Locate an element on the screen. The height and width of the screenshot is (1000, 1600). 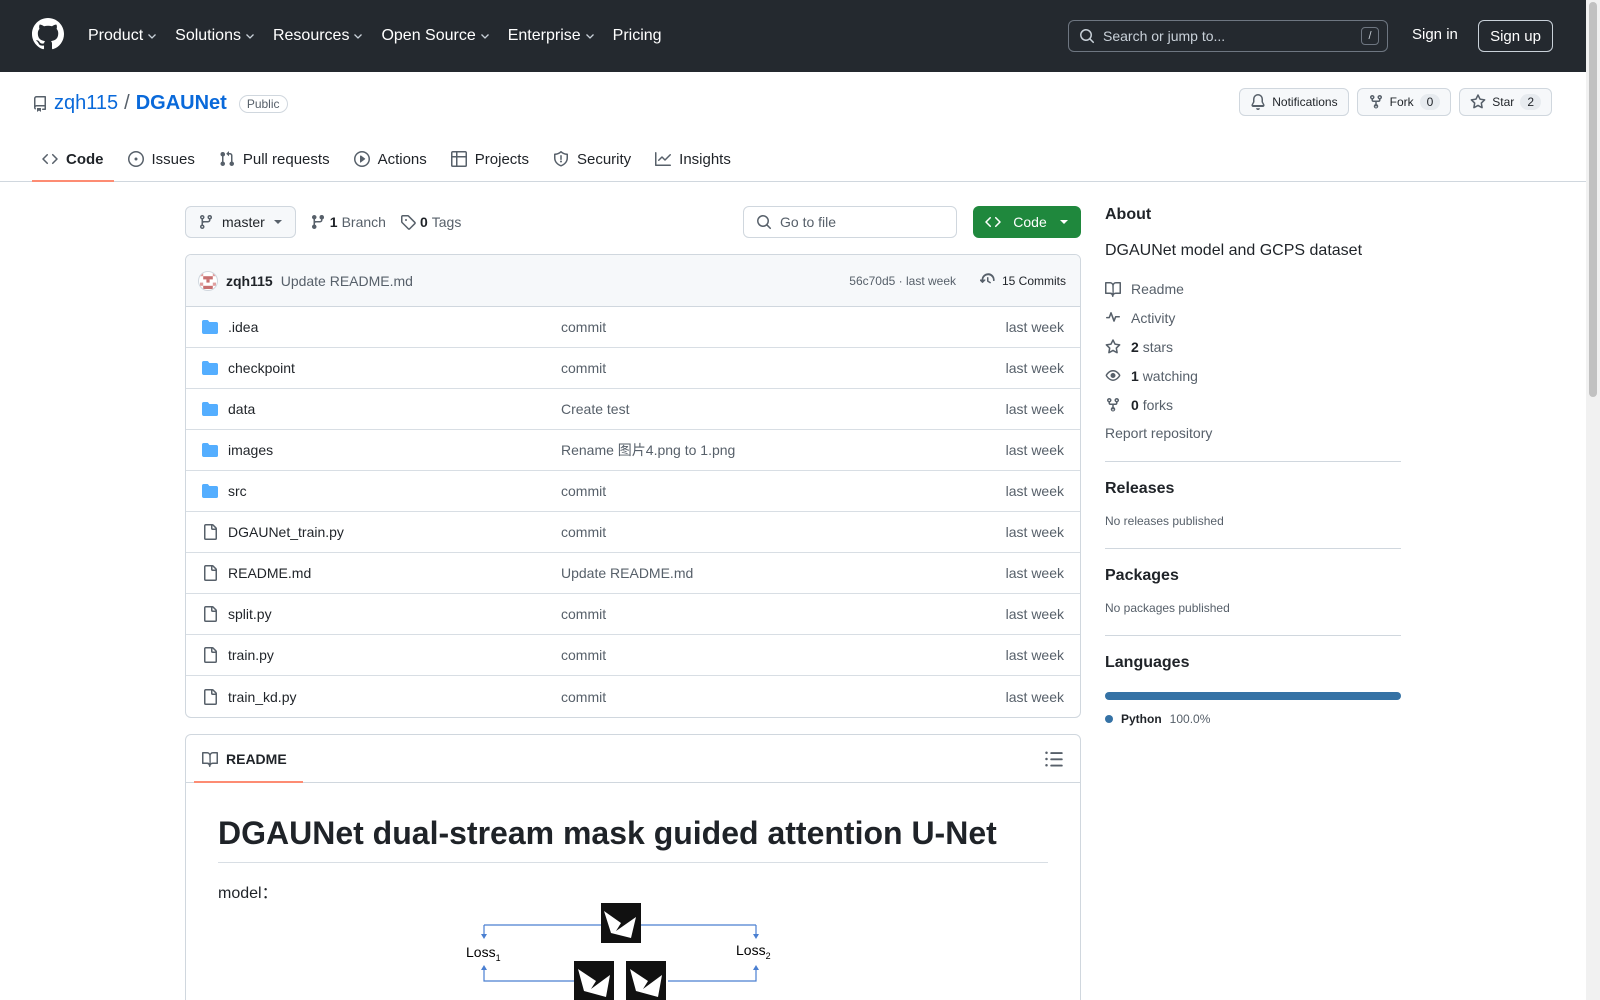
nav-item-resources: Resources is located at coordinates (318, 36).